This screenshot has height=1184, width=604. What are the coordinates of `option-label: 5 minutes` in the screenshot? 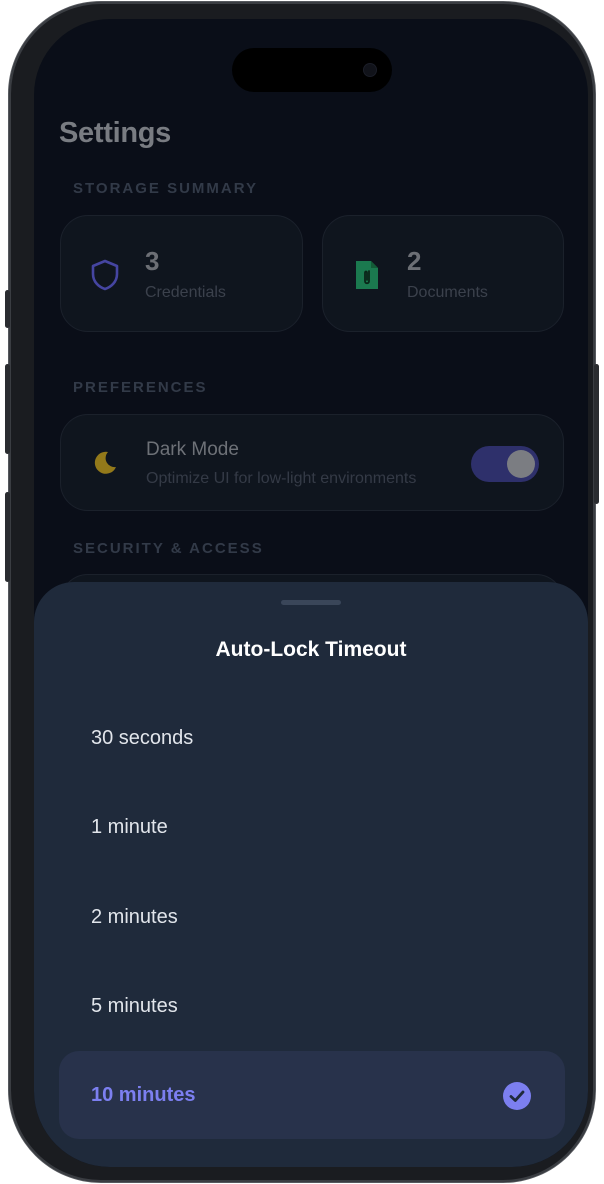 It's located at (134, 1006).